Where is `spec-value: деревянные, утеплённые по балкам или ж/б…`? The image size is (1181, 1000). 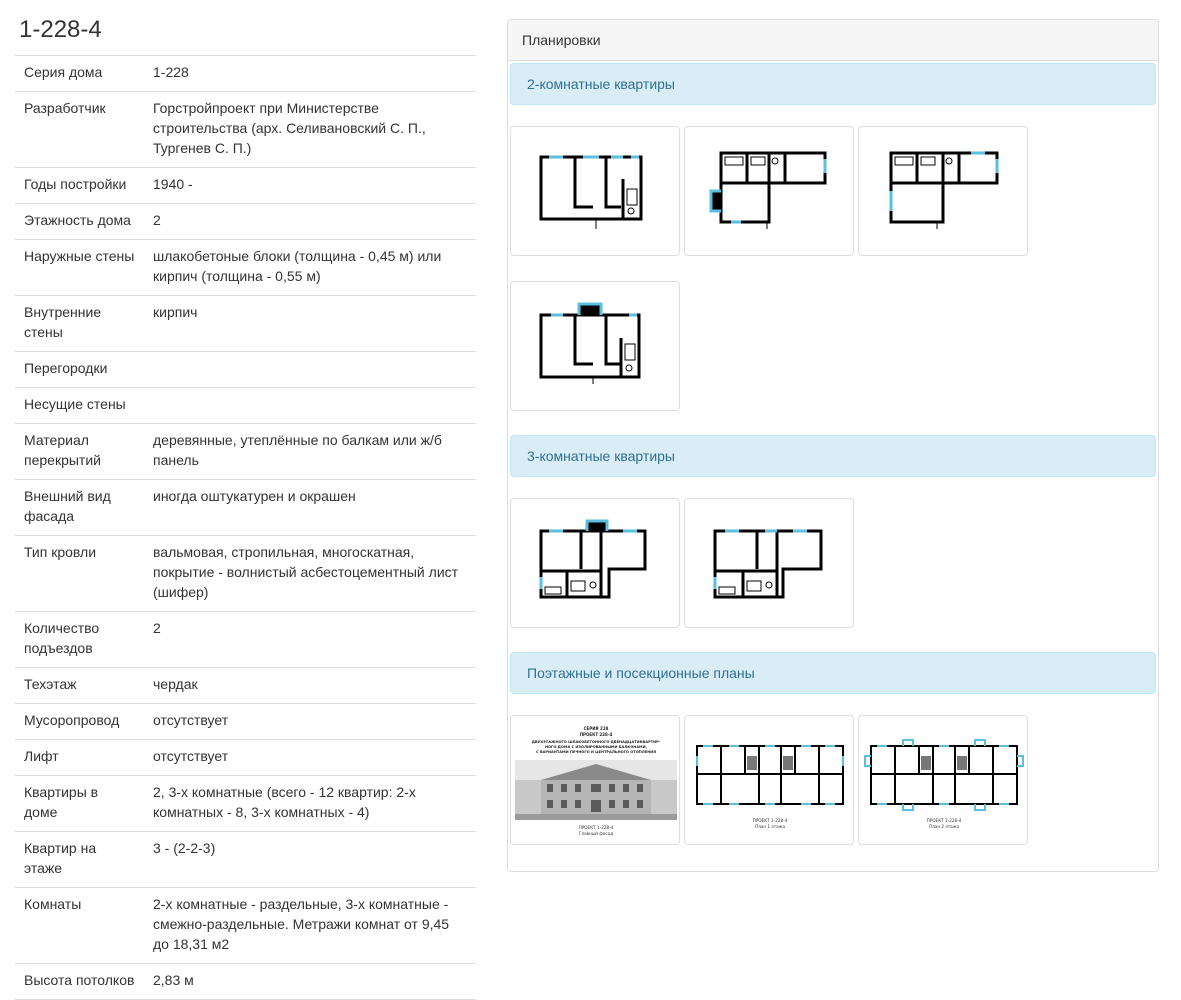 spec-value: деревянные, утеплённые по балкам или ж/б… is located at coordinates (310, 451).